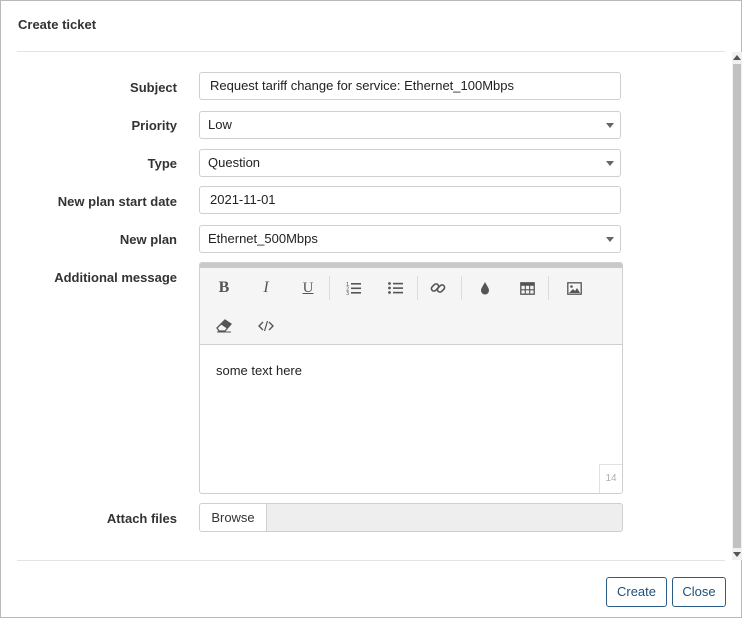 The height and width of the screenshot is (618, 742). I want to click on new-plan-label: New plan, so click(148, 239).